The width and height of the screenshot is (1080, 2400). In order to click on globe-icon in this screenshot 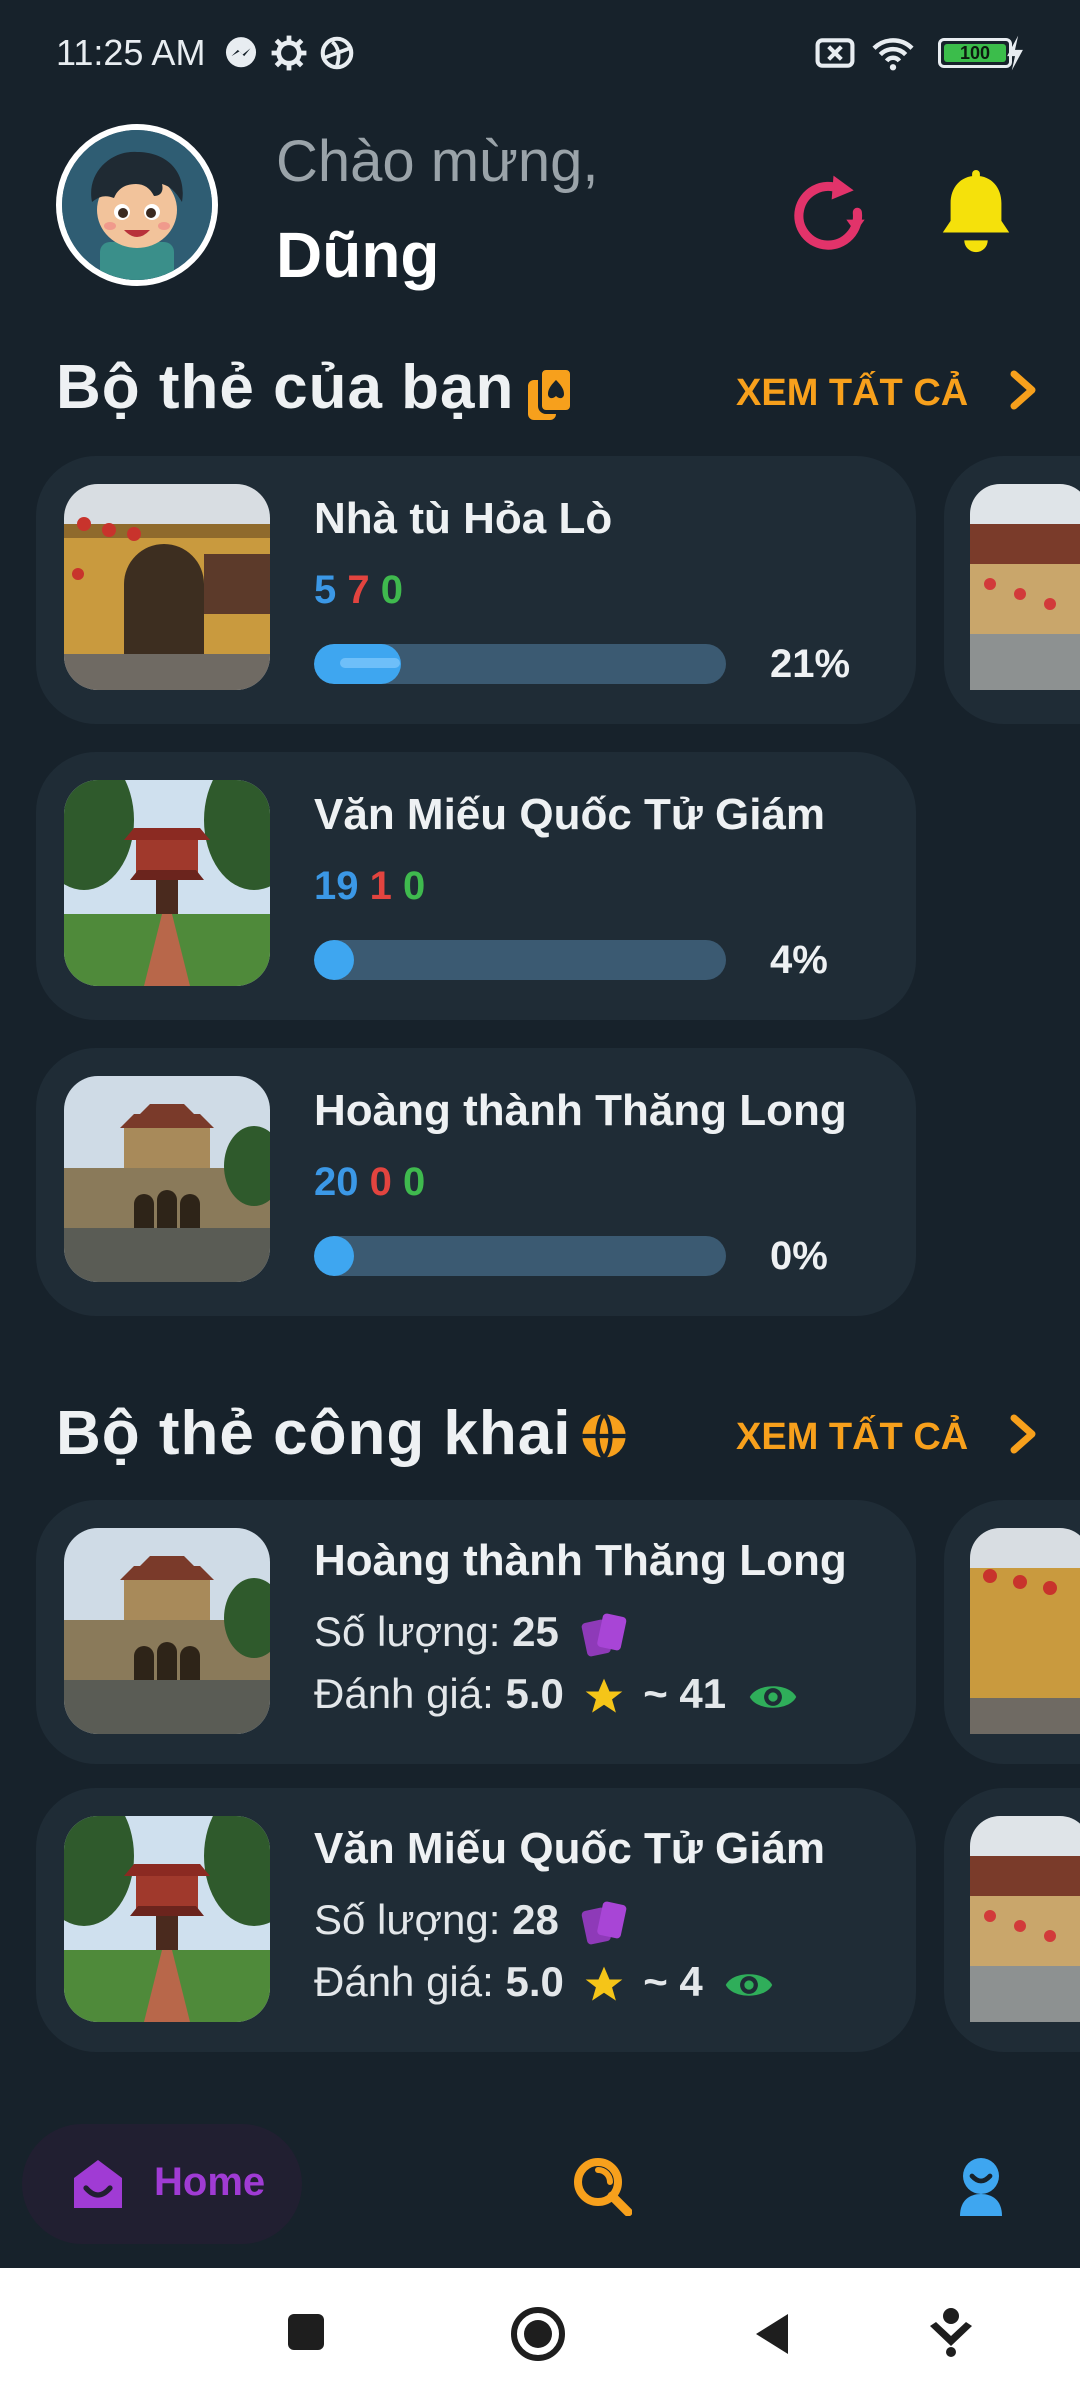, I will do `click(604, 1436)`.